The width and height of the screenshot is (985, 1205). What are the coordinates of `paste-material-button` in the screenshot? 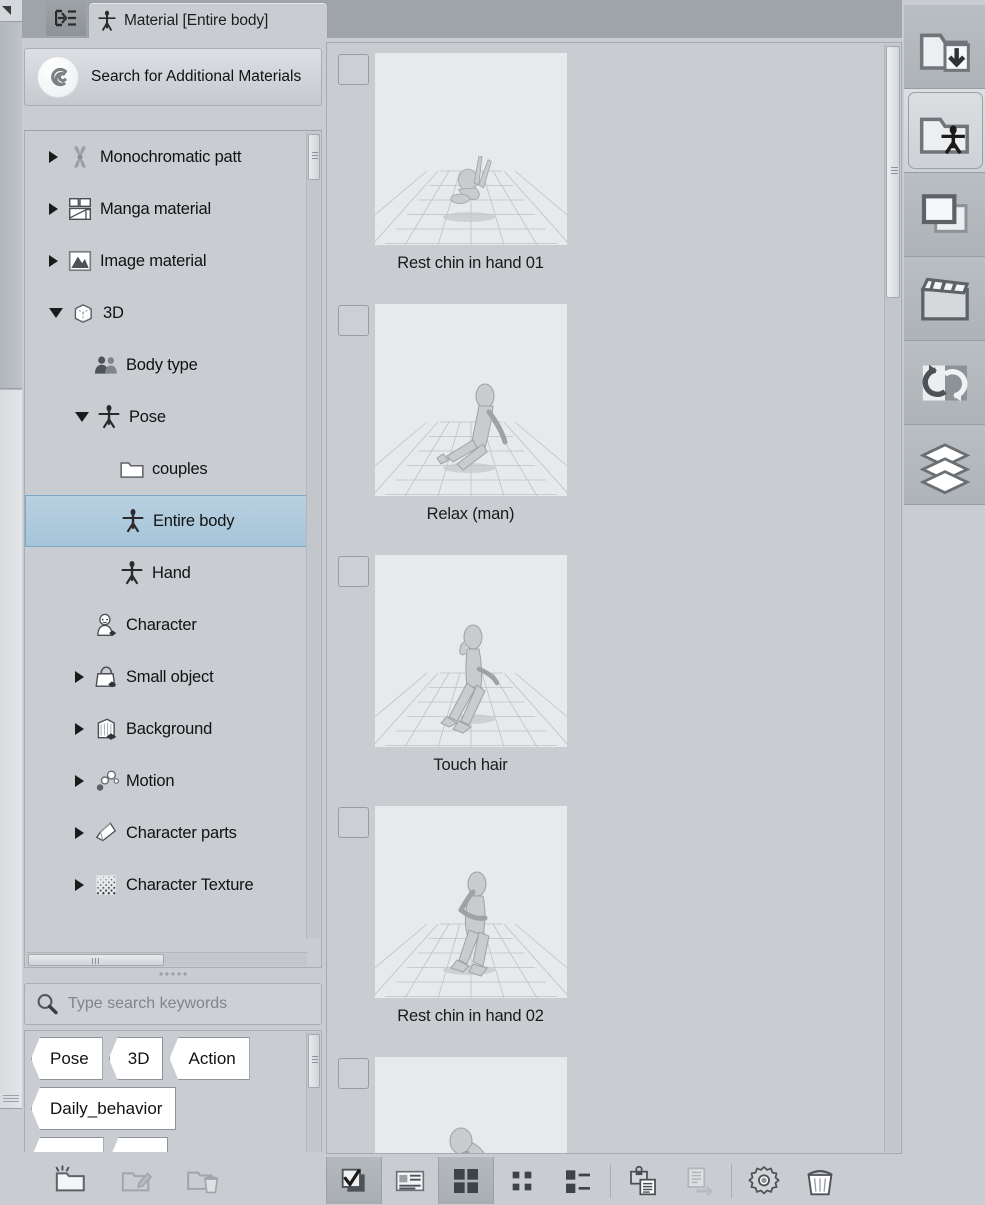 It's located at (643, 1180).